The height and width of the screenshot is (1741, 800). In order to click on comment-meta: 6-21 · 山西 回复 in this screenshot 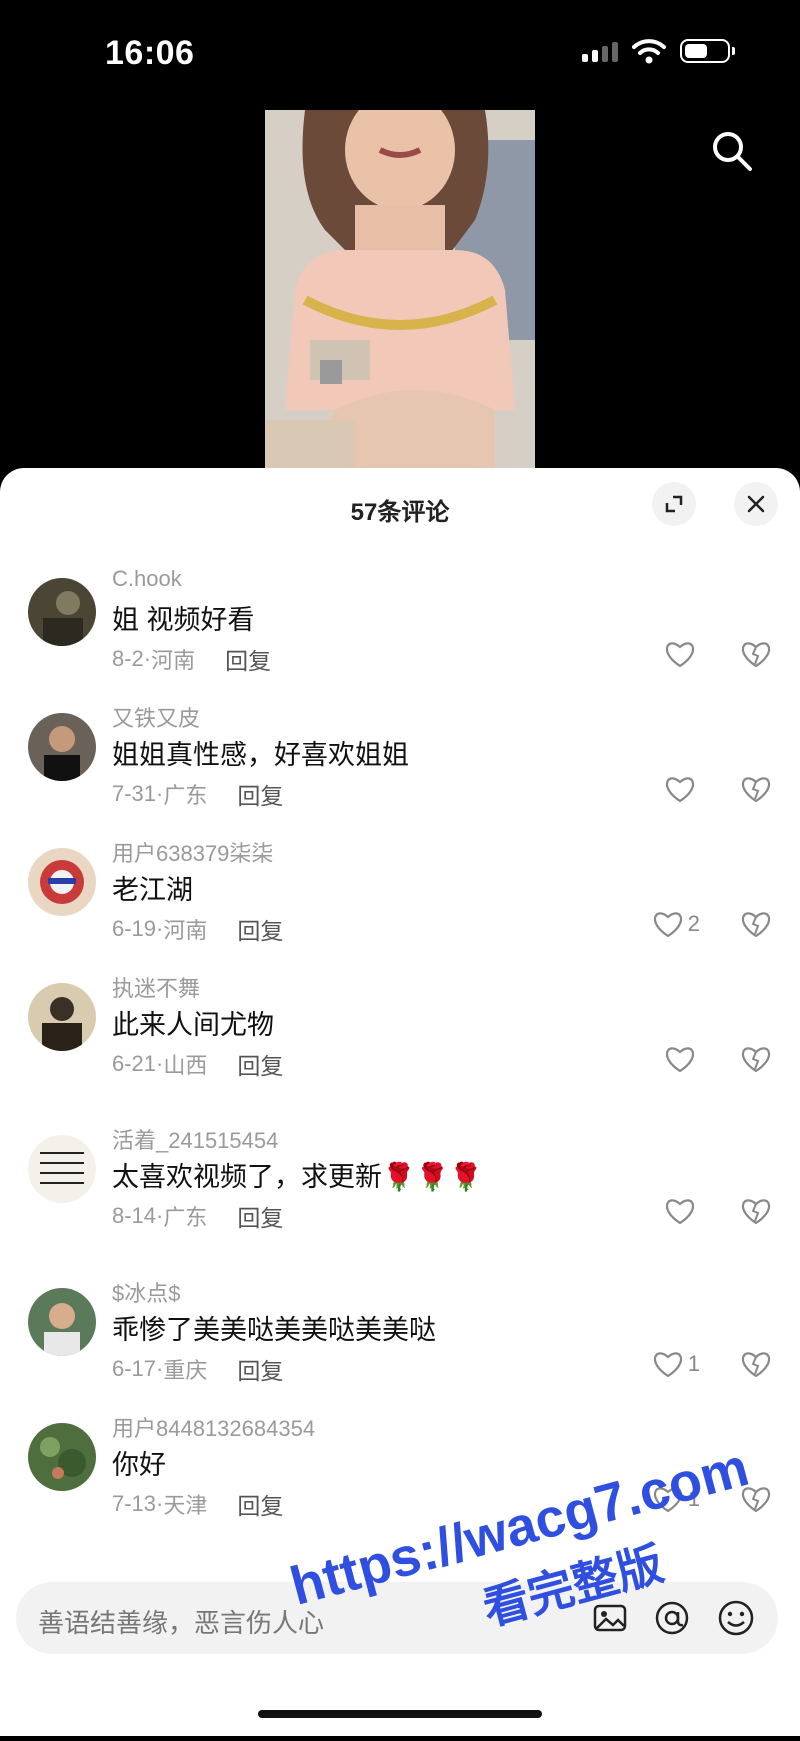, I will do `click(197, 1064)`.